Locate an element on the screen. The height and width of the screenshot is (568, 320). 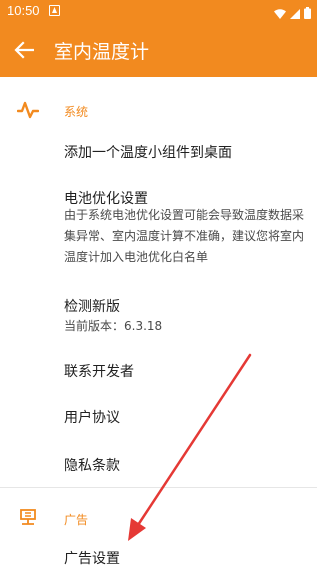
page-title: 室内温度计 is located at coordinates (102, 52).